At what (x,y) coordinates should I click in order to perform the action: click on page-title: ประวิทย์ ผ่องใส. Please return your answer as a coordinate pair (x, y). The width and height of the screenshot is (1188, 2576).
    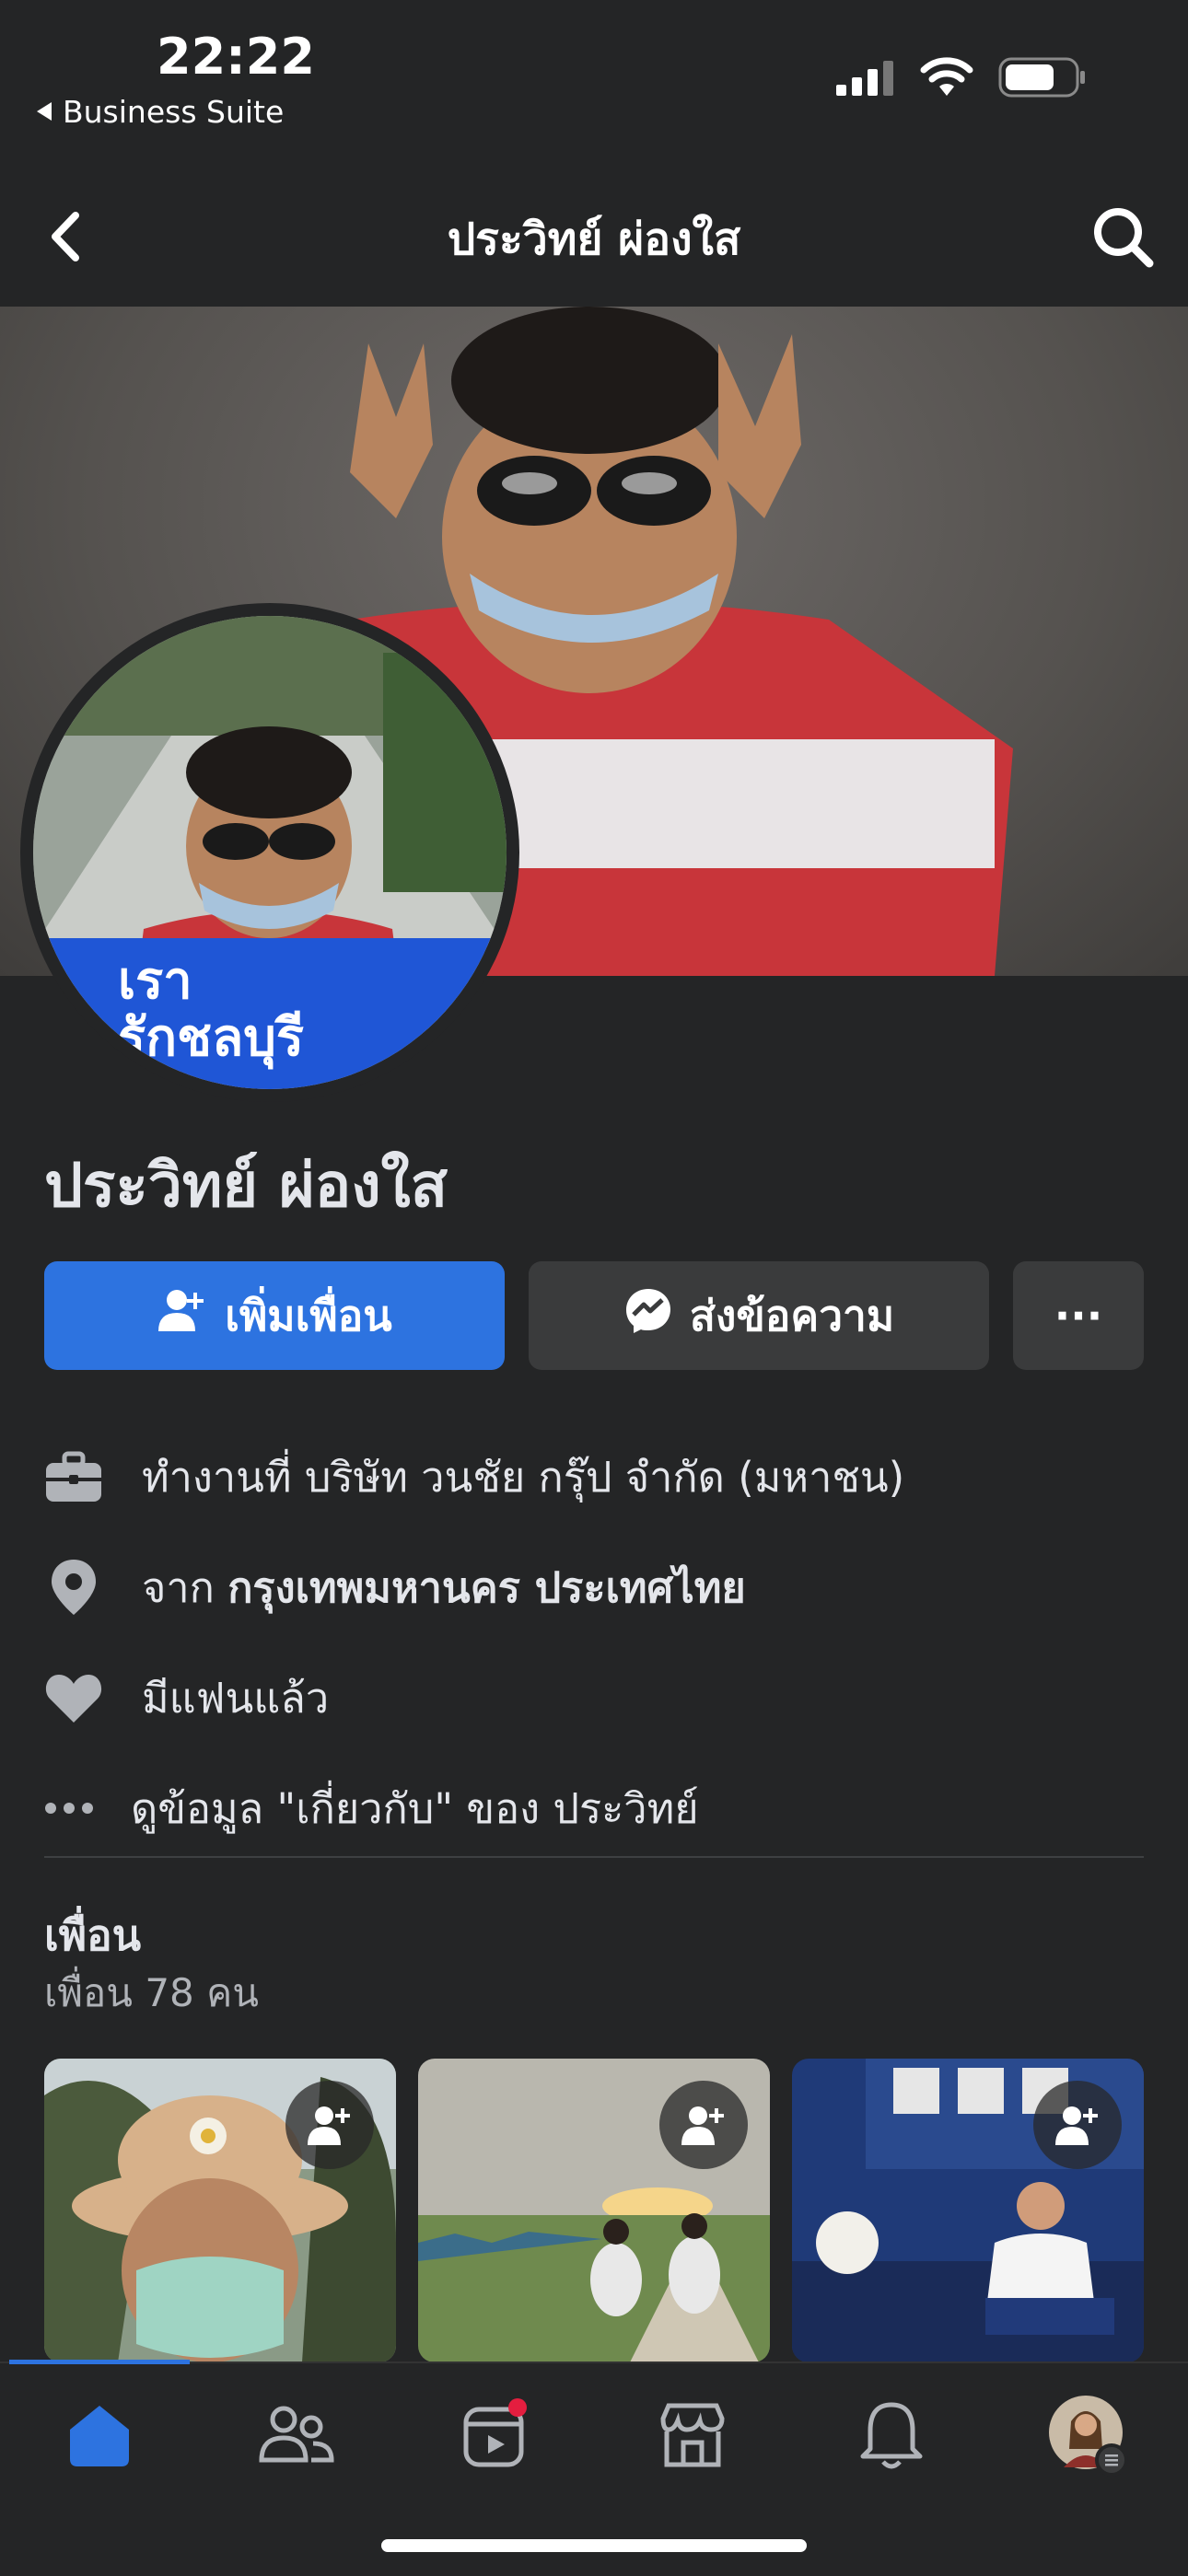
    Looking at the image, I should click on (594, 239).